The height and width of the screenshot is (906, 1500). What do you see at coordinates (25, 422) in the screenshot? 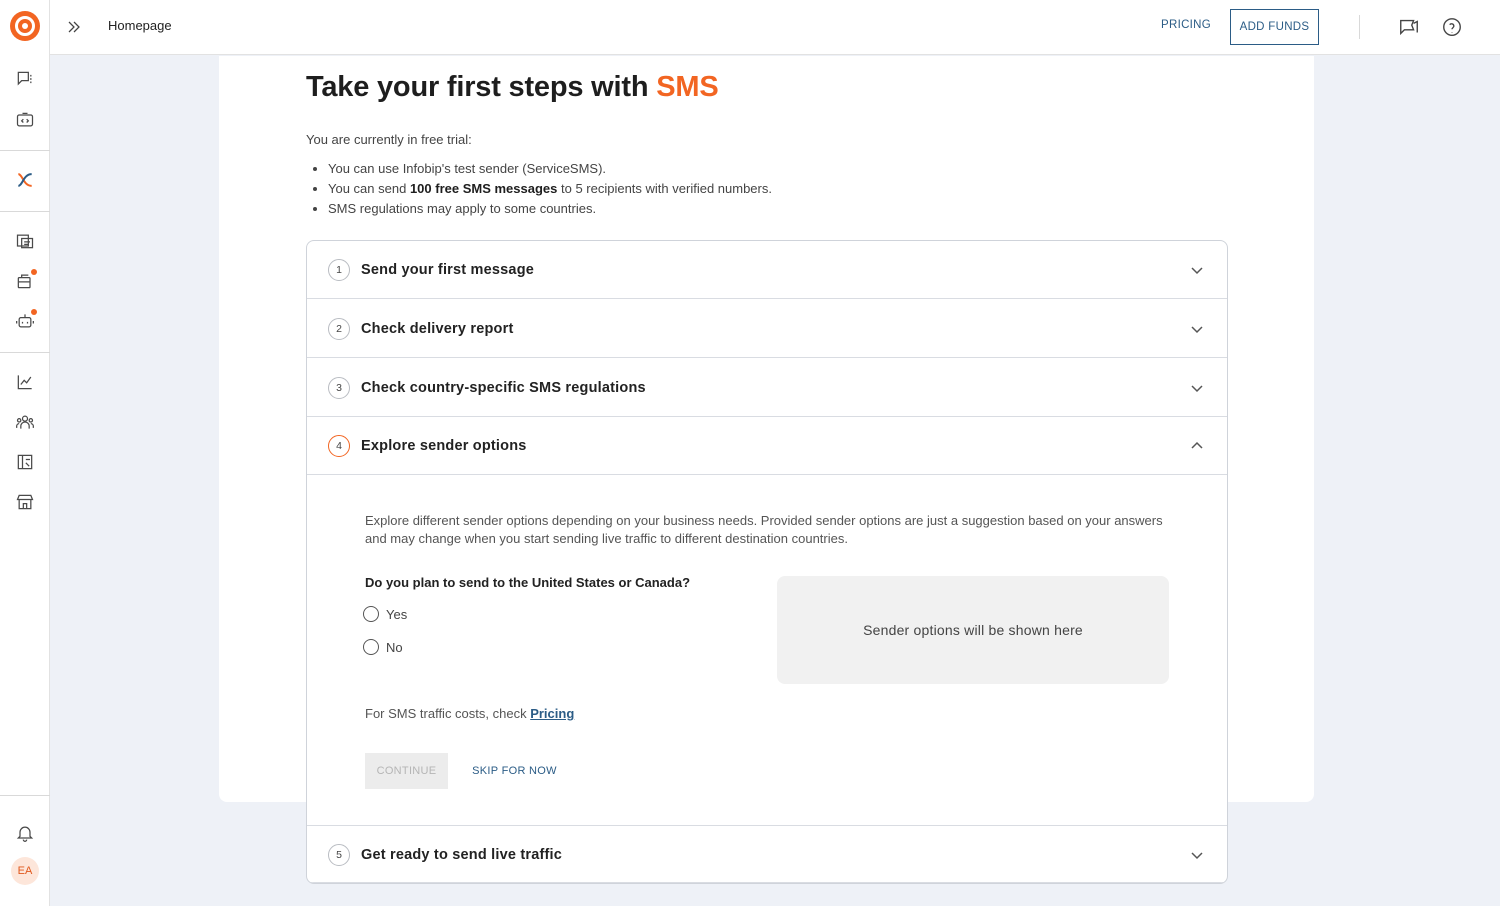
I see `people-icon` at bounding box center [25, 422].